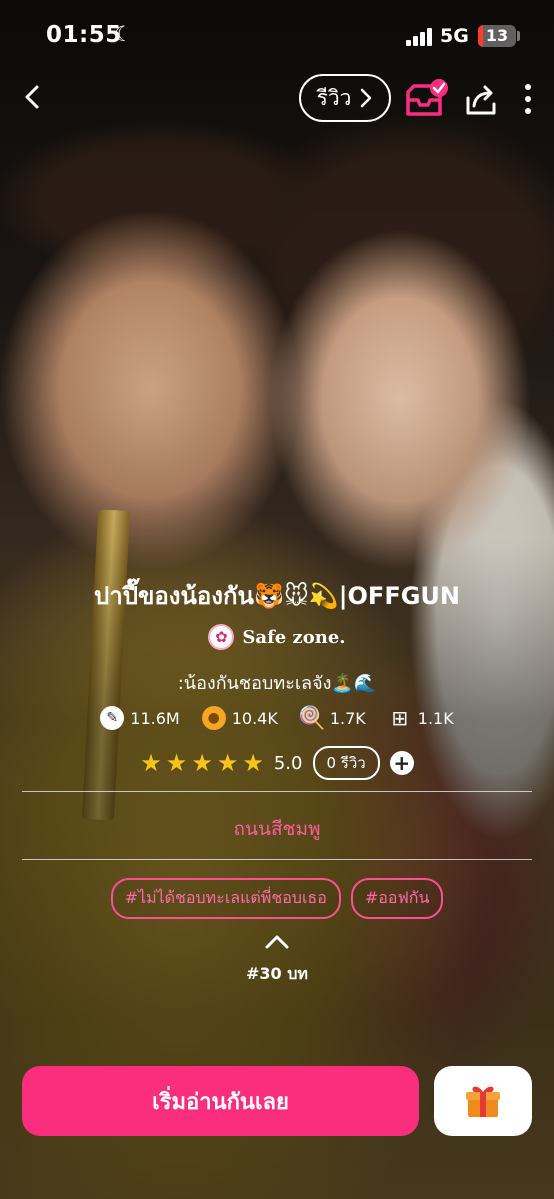 The height and width of the screenshot is (1199, 554). What do you see at coordinates (420, 37) in the screenshot?
I see `signal-icon` at bounding box center [420, 37].